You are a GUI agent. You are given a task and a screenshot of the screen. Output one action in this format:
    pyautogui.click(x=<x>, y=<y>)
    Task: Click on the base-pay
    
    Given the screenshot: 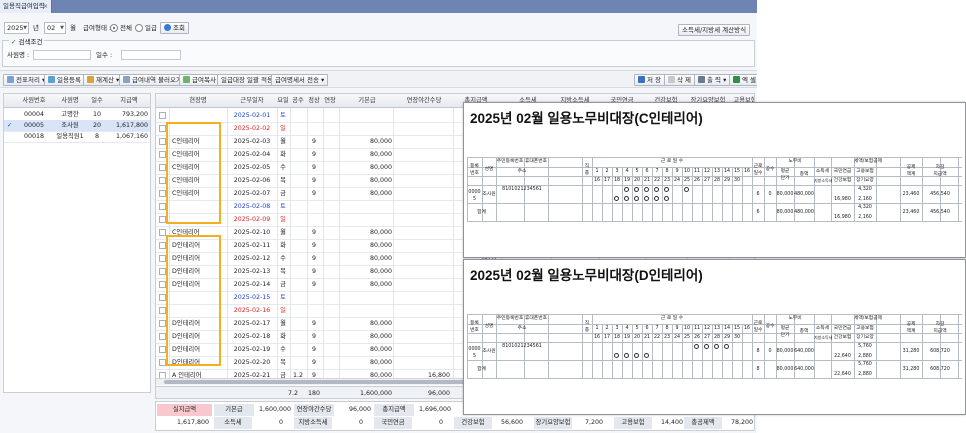 What is the action you would take?
    pyautogui.click(x=367, y=311)
    